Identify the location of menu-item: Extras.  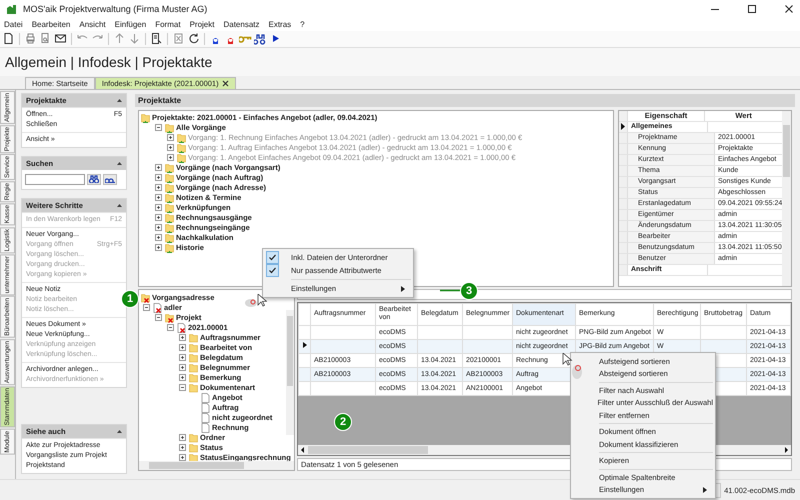
(280, 24).